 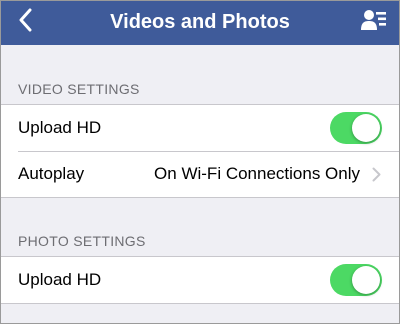 What do you see at coordinates (51, 173) in the screenshot?
I see `autoplay-label: Autoplay` at bounding box center [51, 173].